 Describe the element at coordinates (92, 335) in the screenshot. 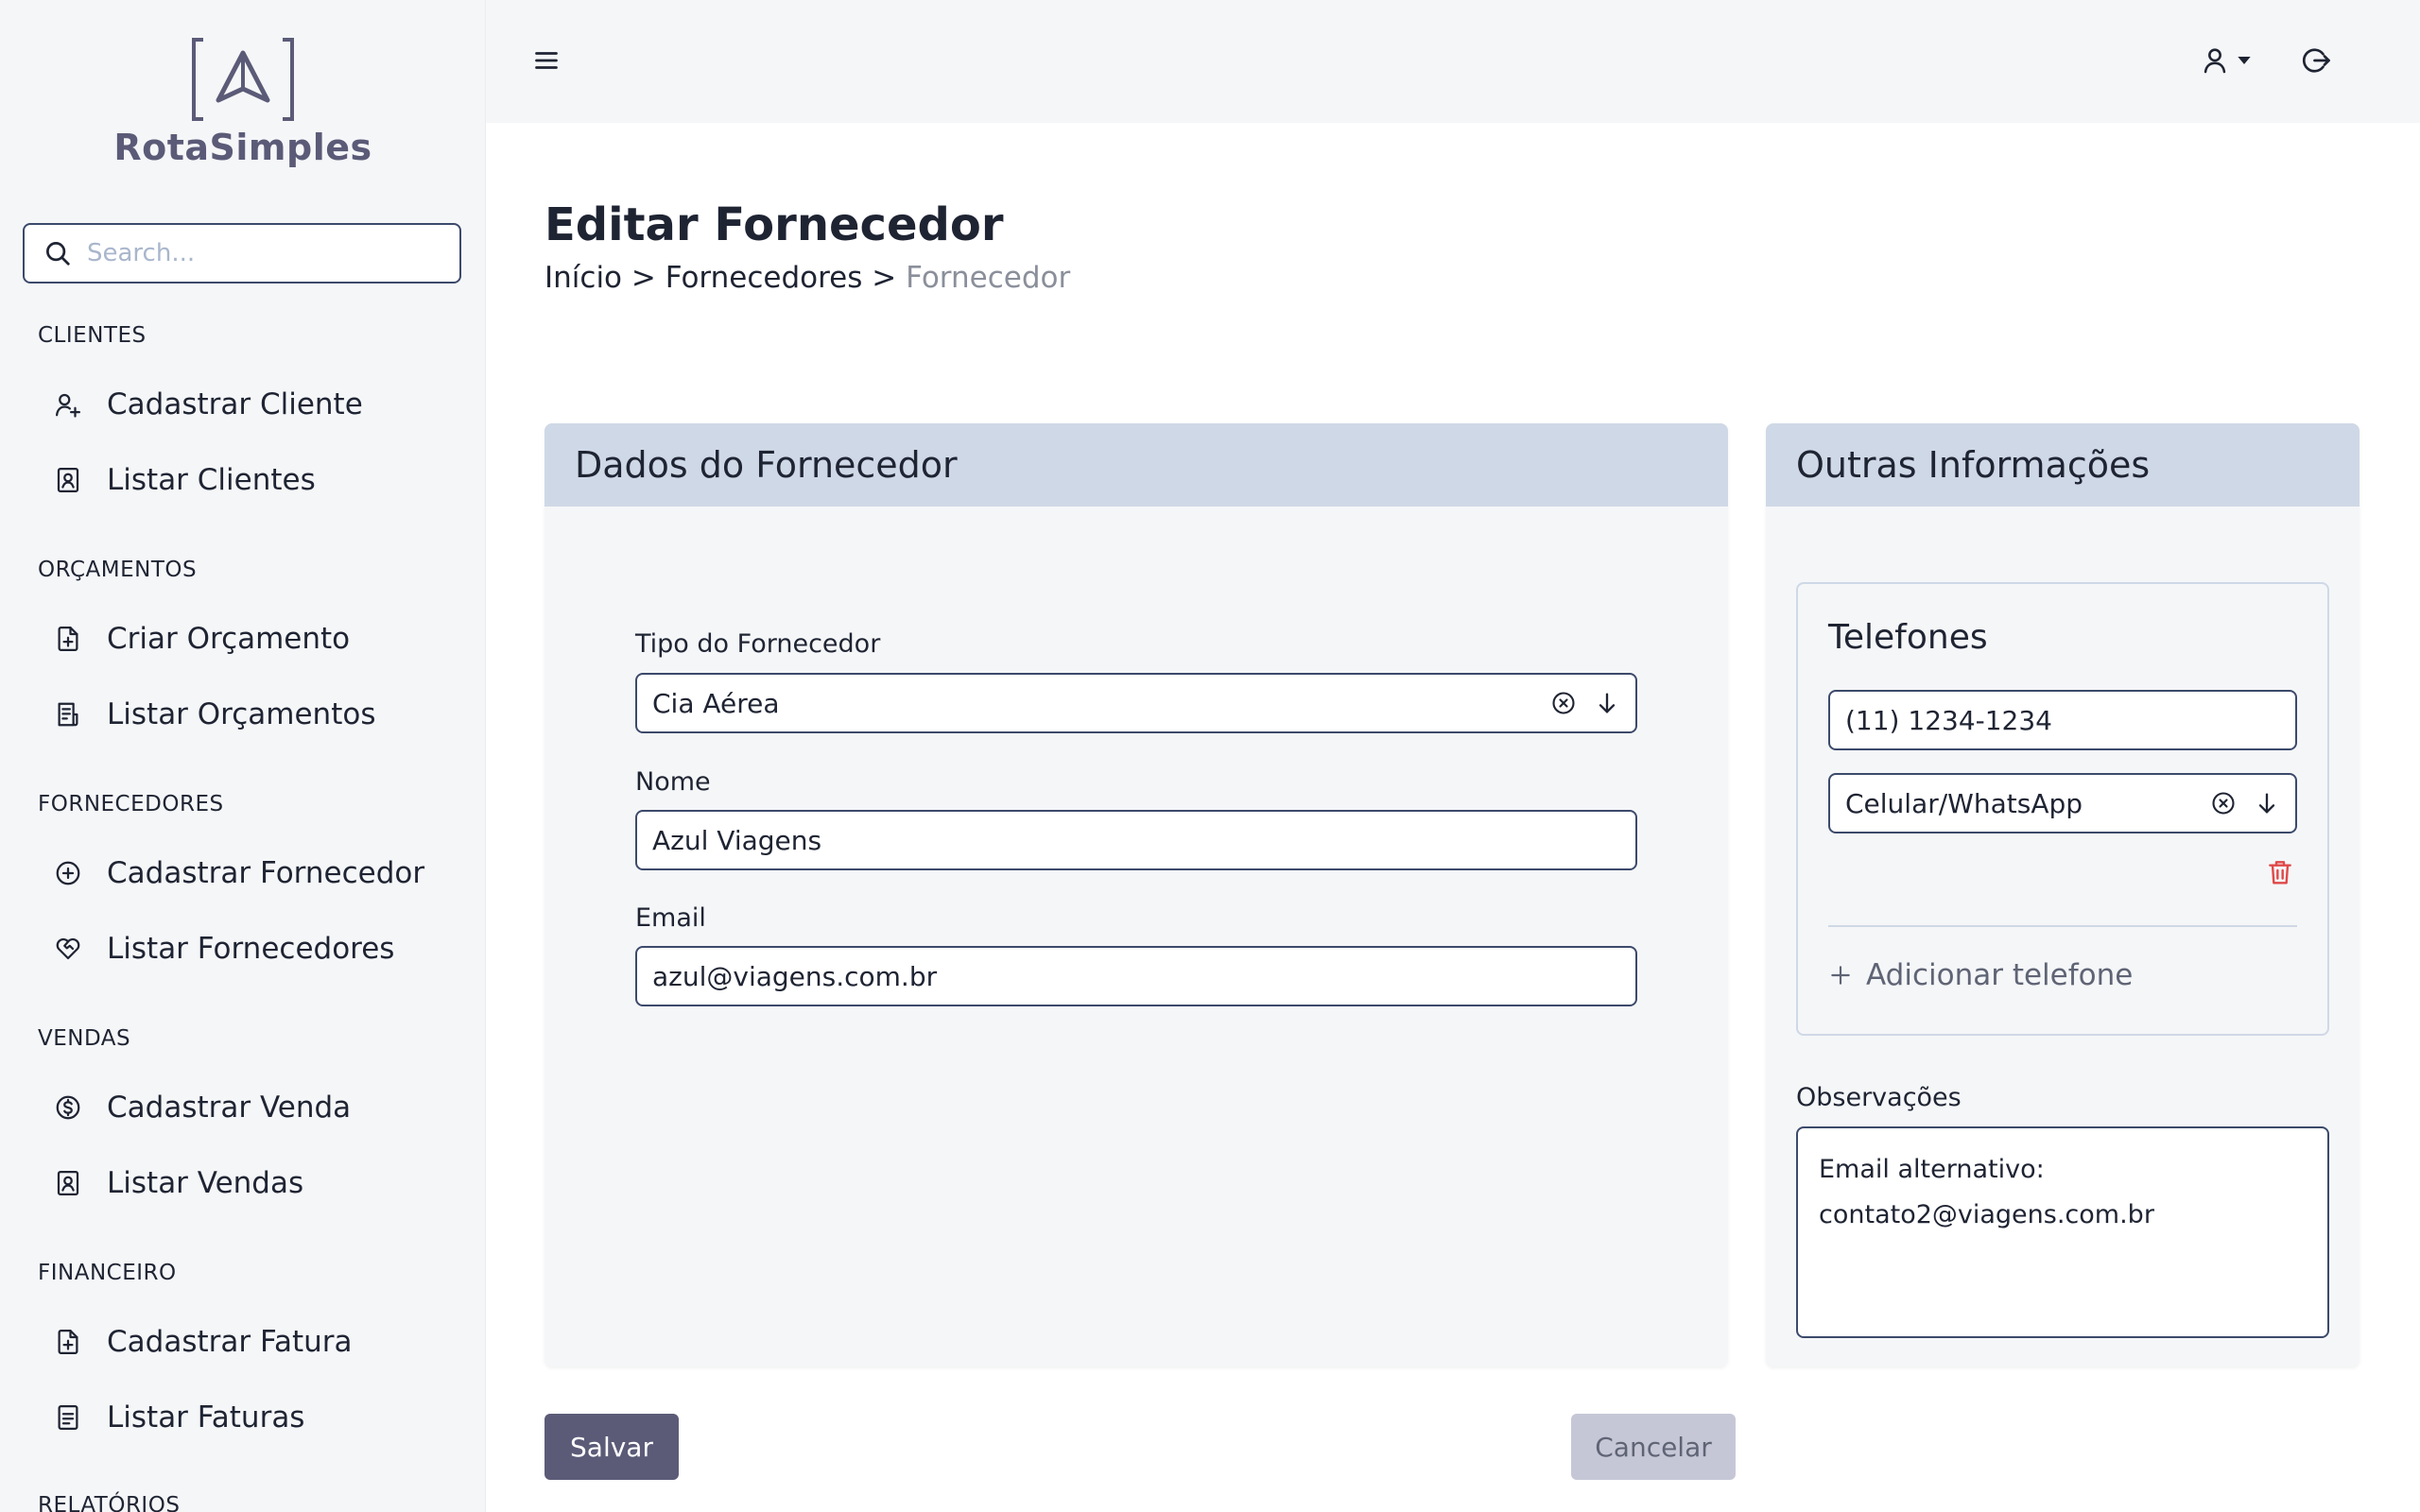

I see `section-title-clientes: CLIENTES` at that location.